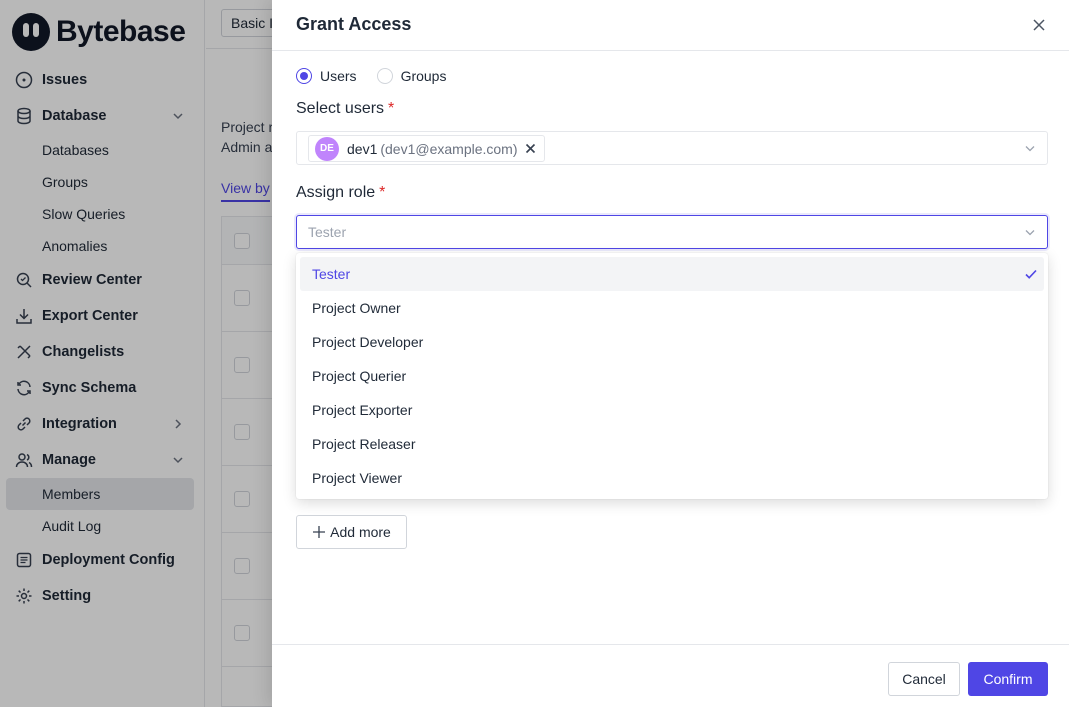 This screenshot has width=1069, height=707. I want to click on role-option-project-owner: Project Owner, so click(672, 308).